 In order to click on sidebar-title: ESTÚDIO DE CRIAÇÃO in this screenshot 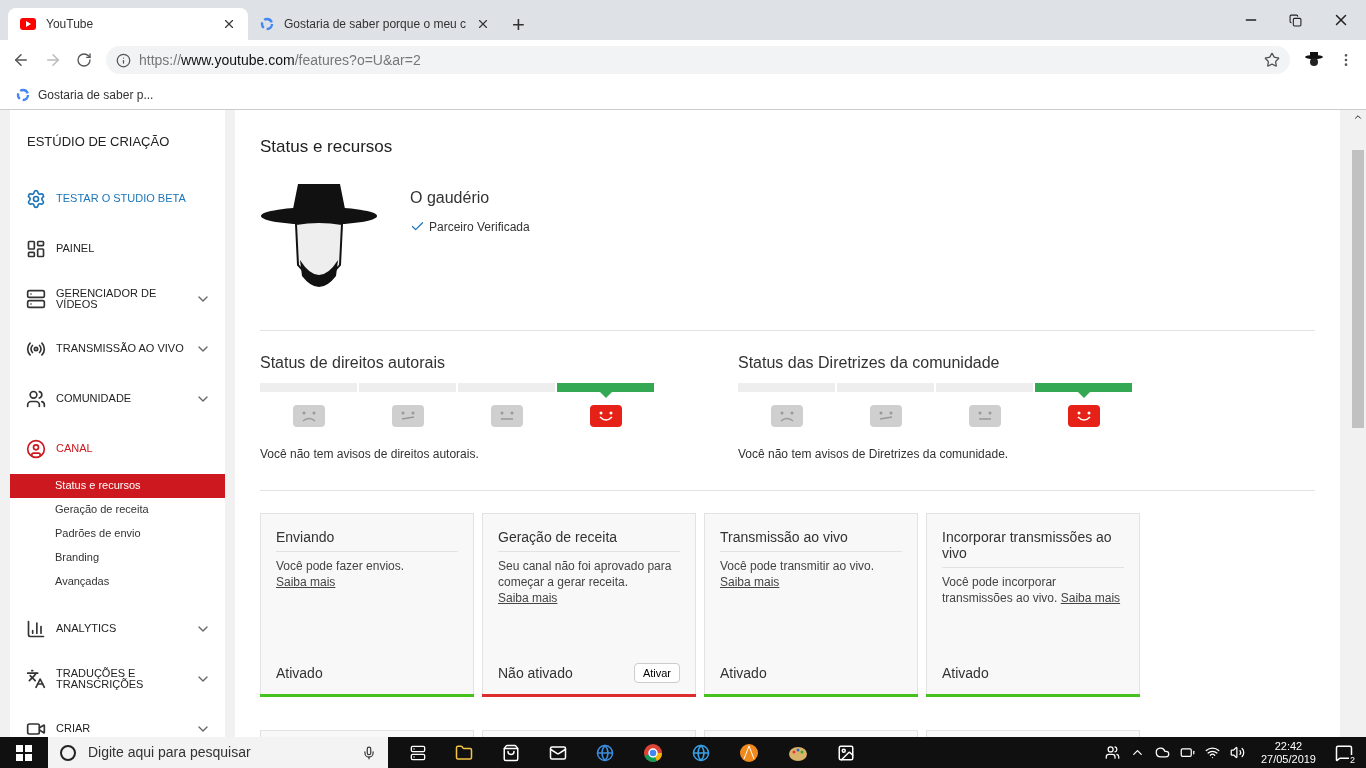, I will do `click(98, 142)`.